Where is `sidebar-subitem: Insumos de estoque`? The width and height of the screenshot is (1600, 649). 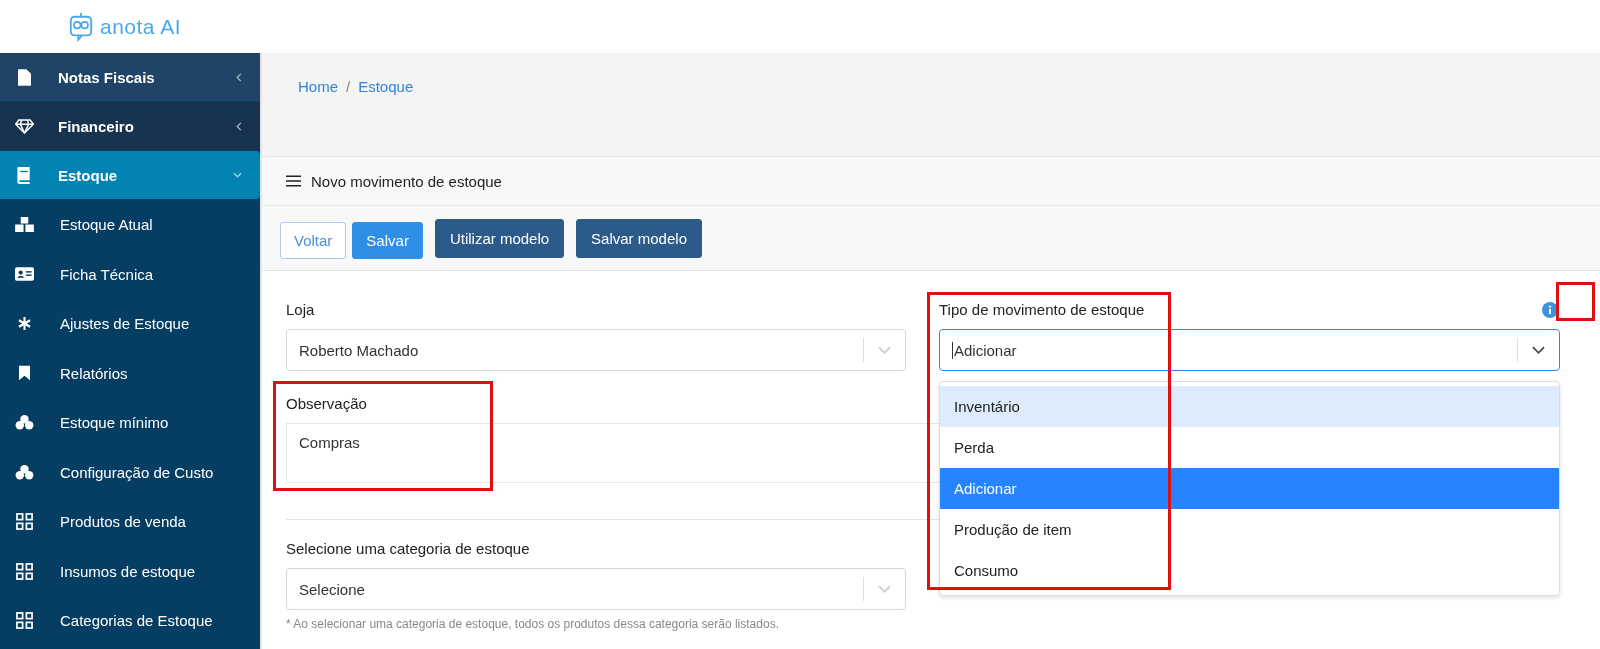 sidebar-subitem: Insumos de estoque is located at coordinates (130, 571).